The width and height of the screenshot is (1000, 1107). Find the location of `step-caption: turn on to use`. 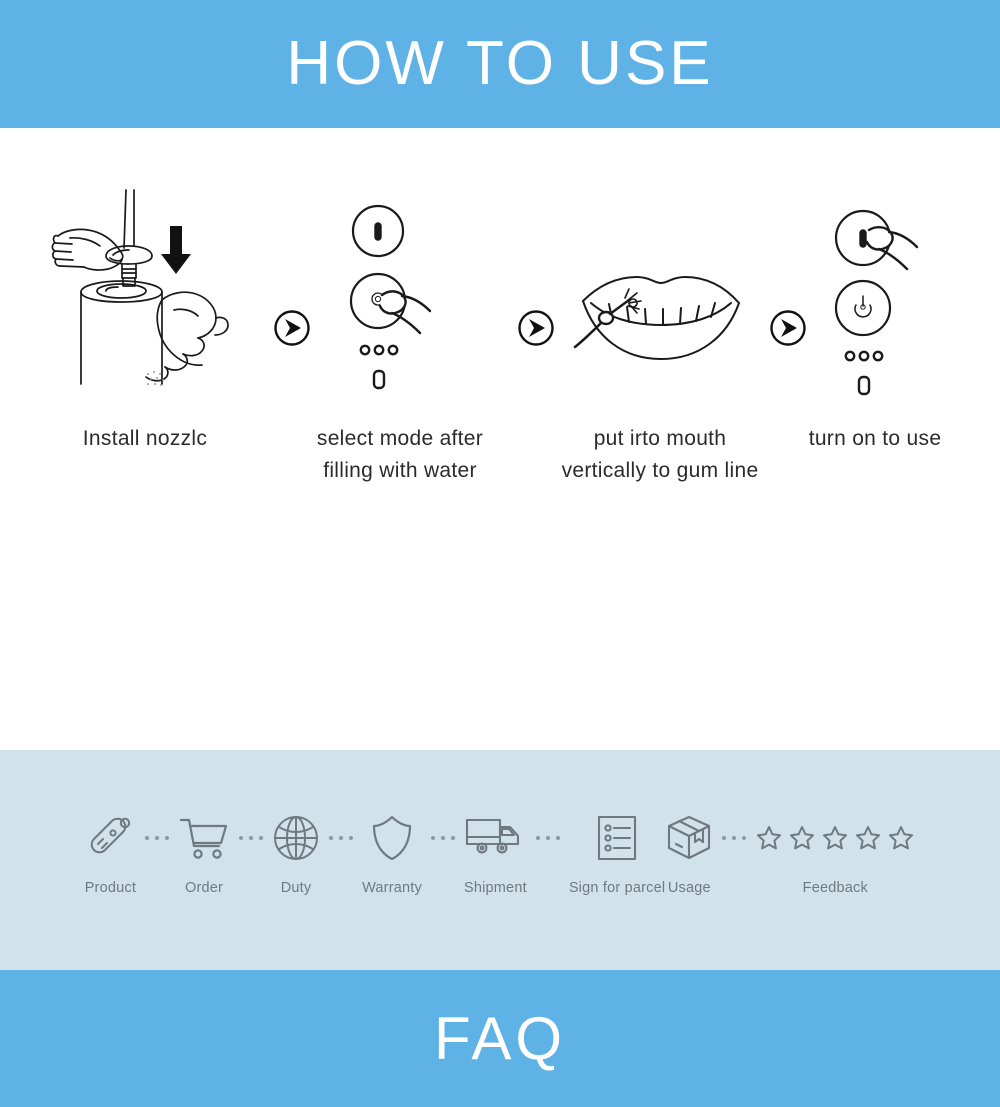

step-caption: turn on to use is located at coordinates (875, 438).